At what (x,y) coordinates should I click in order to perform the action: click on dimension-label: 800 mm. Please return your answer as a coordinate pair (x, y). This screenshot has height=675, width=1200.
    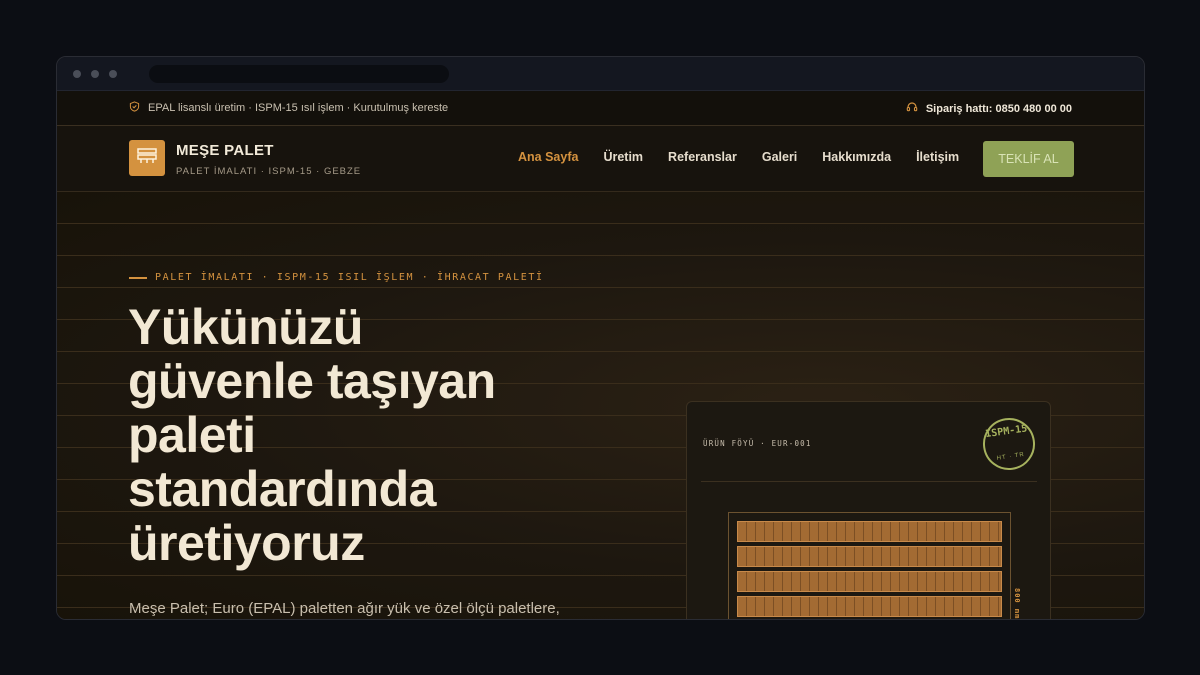
    Looking at the image, I should click on (1017, 604).